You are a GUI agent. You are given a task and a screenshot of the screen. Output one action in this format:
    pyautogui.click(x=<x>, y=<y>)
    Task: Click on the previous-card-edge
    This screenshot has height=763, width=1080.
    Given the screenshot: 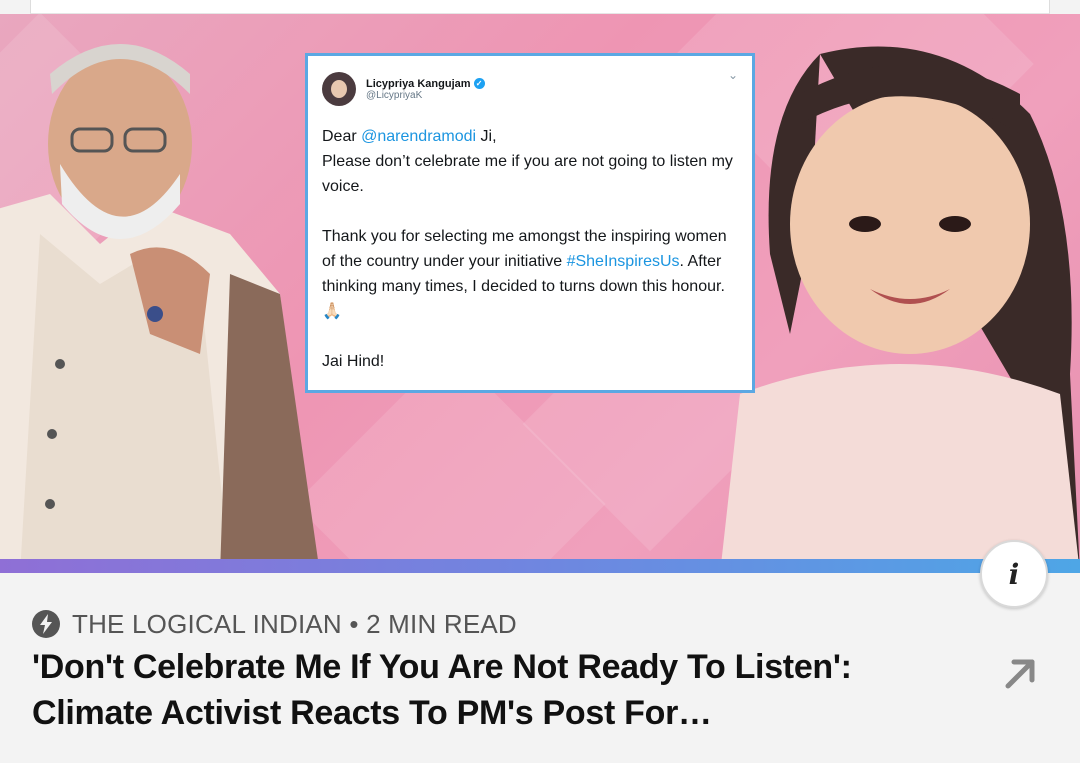 What is the action you would take?
    pyautogui.click(x=540, y=7)
    